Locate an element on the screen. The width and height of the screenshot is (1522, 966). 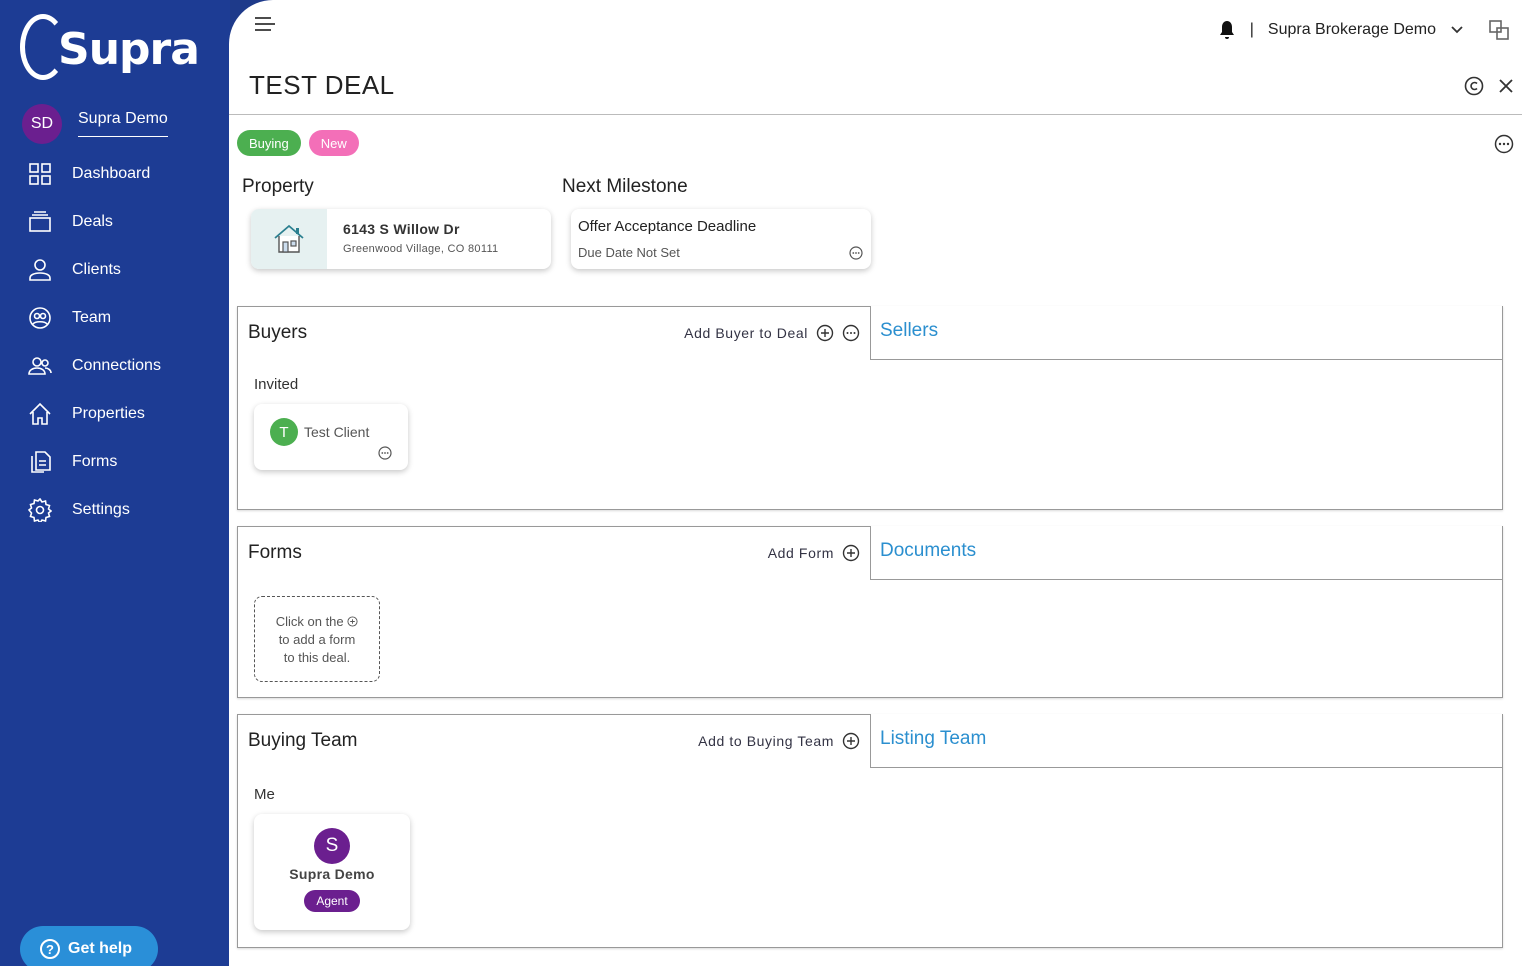
status-badge-buying: Buying is located at coordinates (269, 143).